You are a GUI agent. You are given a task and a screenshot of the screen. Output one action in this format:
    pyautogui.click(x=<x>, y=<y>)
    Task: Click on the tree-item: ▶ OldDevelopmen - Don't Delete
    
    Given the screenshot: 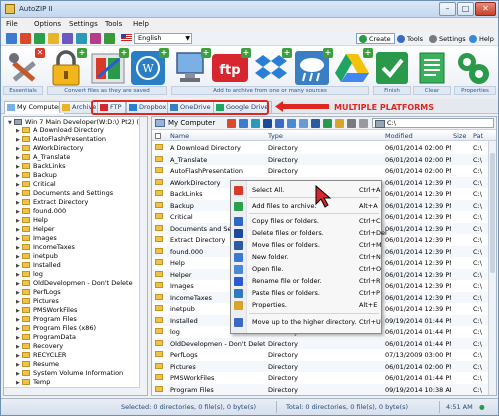 What is the action you would take?
    pyautogui.click(x=74, y=283)
    